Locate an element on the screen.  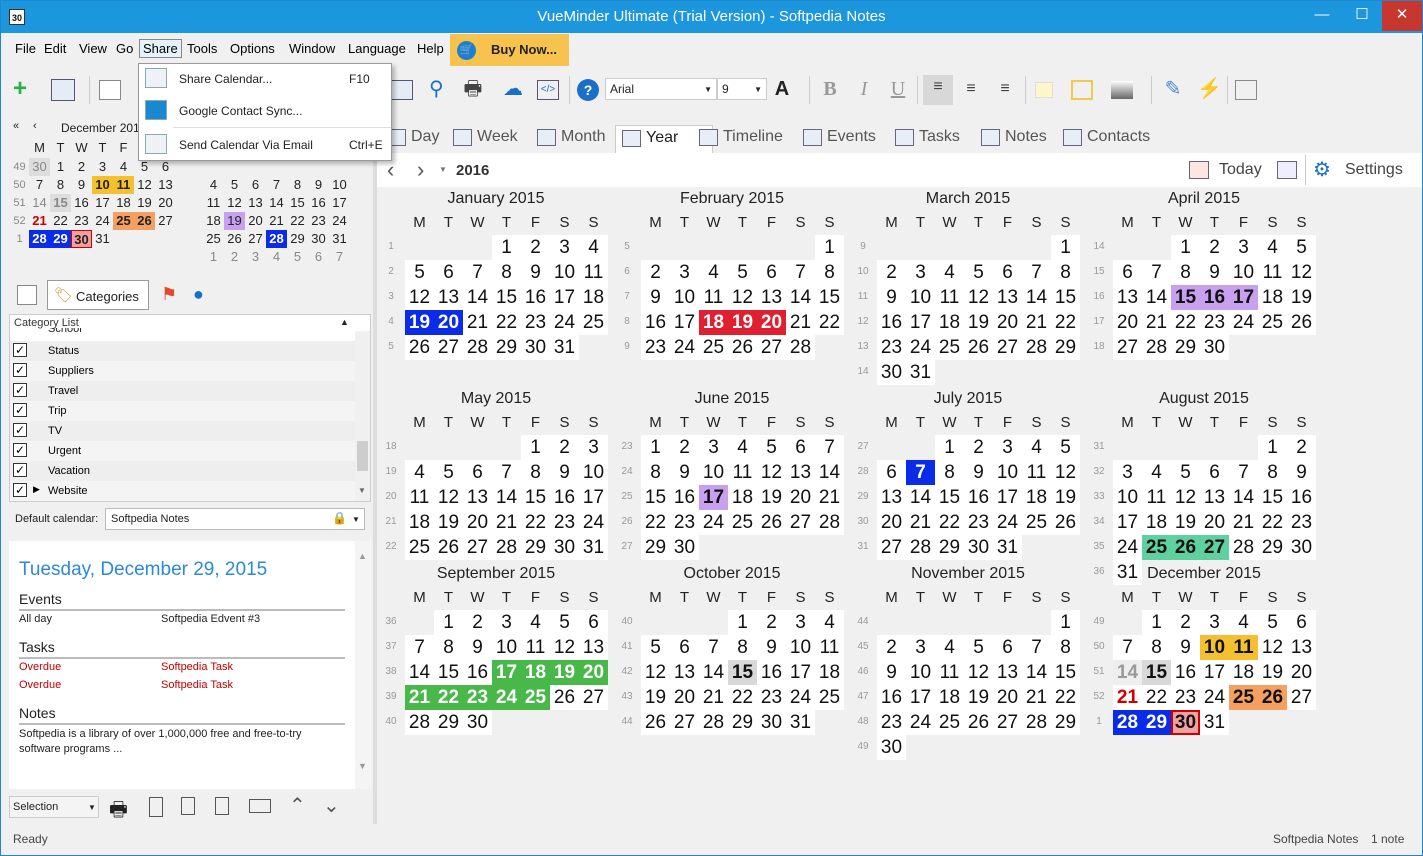
week-number: 19 is located at coordinates (391, 471).